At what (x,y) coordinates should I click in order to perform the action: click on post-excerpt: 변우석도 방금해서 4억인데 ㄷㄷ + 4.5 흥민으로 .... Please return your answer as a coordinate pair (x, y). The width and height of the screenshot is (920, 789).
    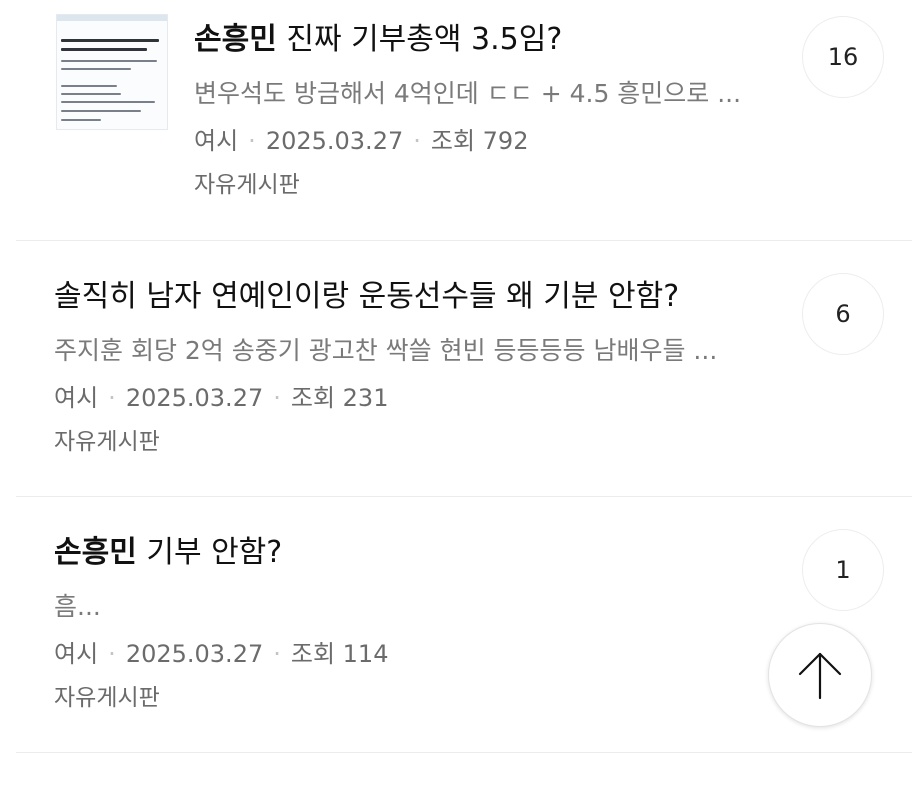
    Looking at the image, I should click on (468, 93).